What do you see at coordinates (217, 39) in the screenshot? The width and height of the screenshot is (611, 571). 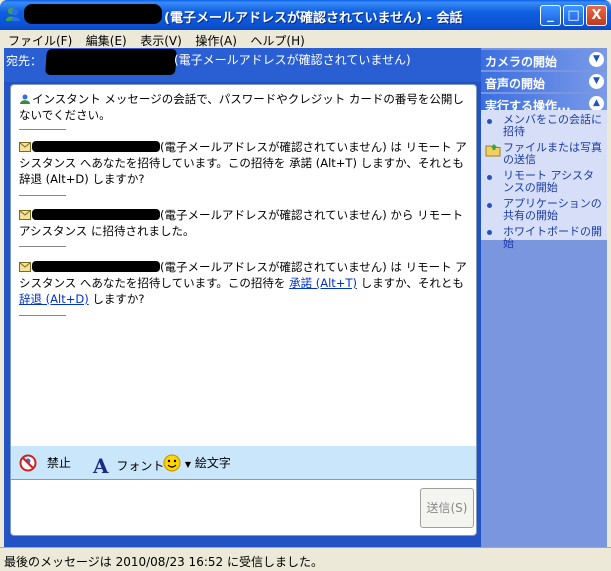 I see `menu-actions: 操作(A)` at bounding box center [217, 39].